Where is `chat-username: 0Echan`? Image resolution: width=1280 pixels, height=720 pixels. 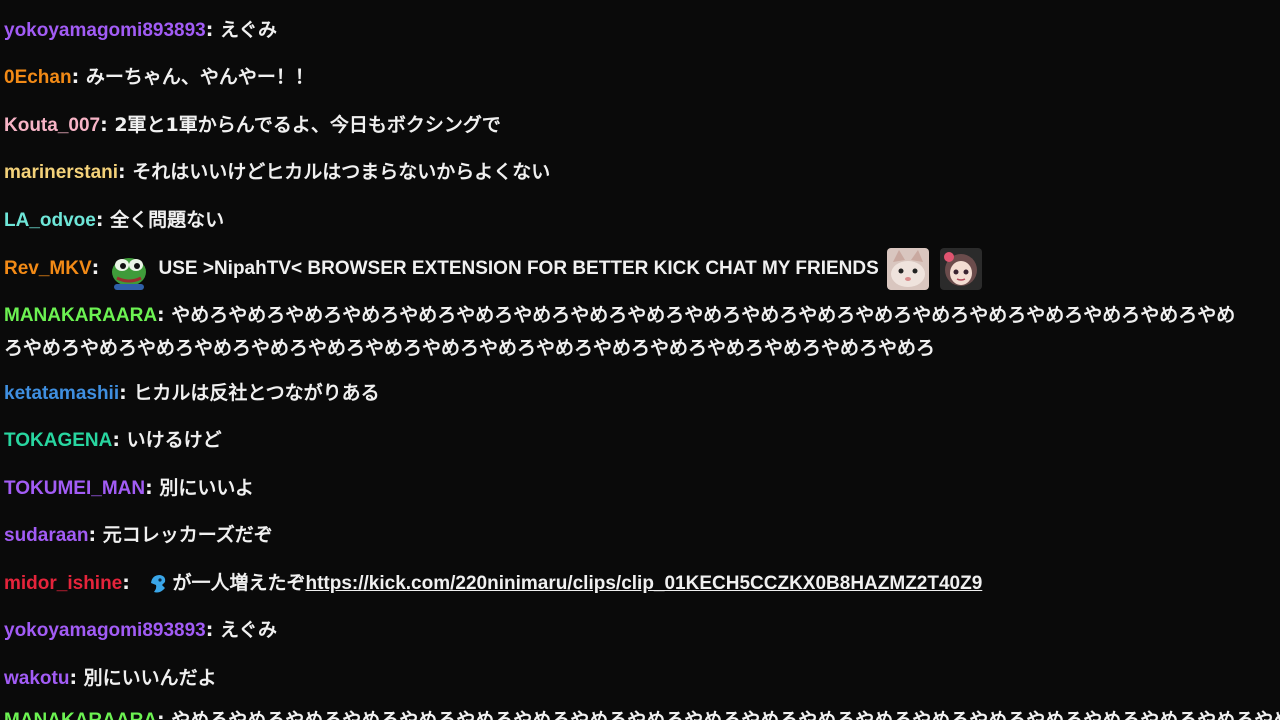 chat-username: 0Echan is located at coordinates (38, 77).